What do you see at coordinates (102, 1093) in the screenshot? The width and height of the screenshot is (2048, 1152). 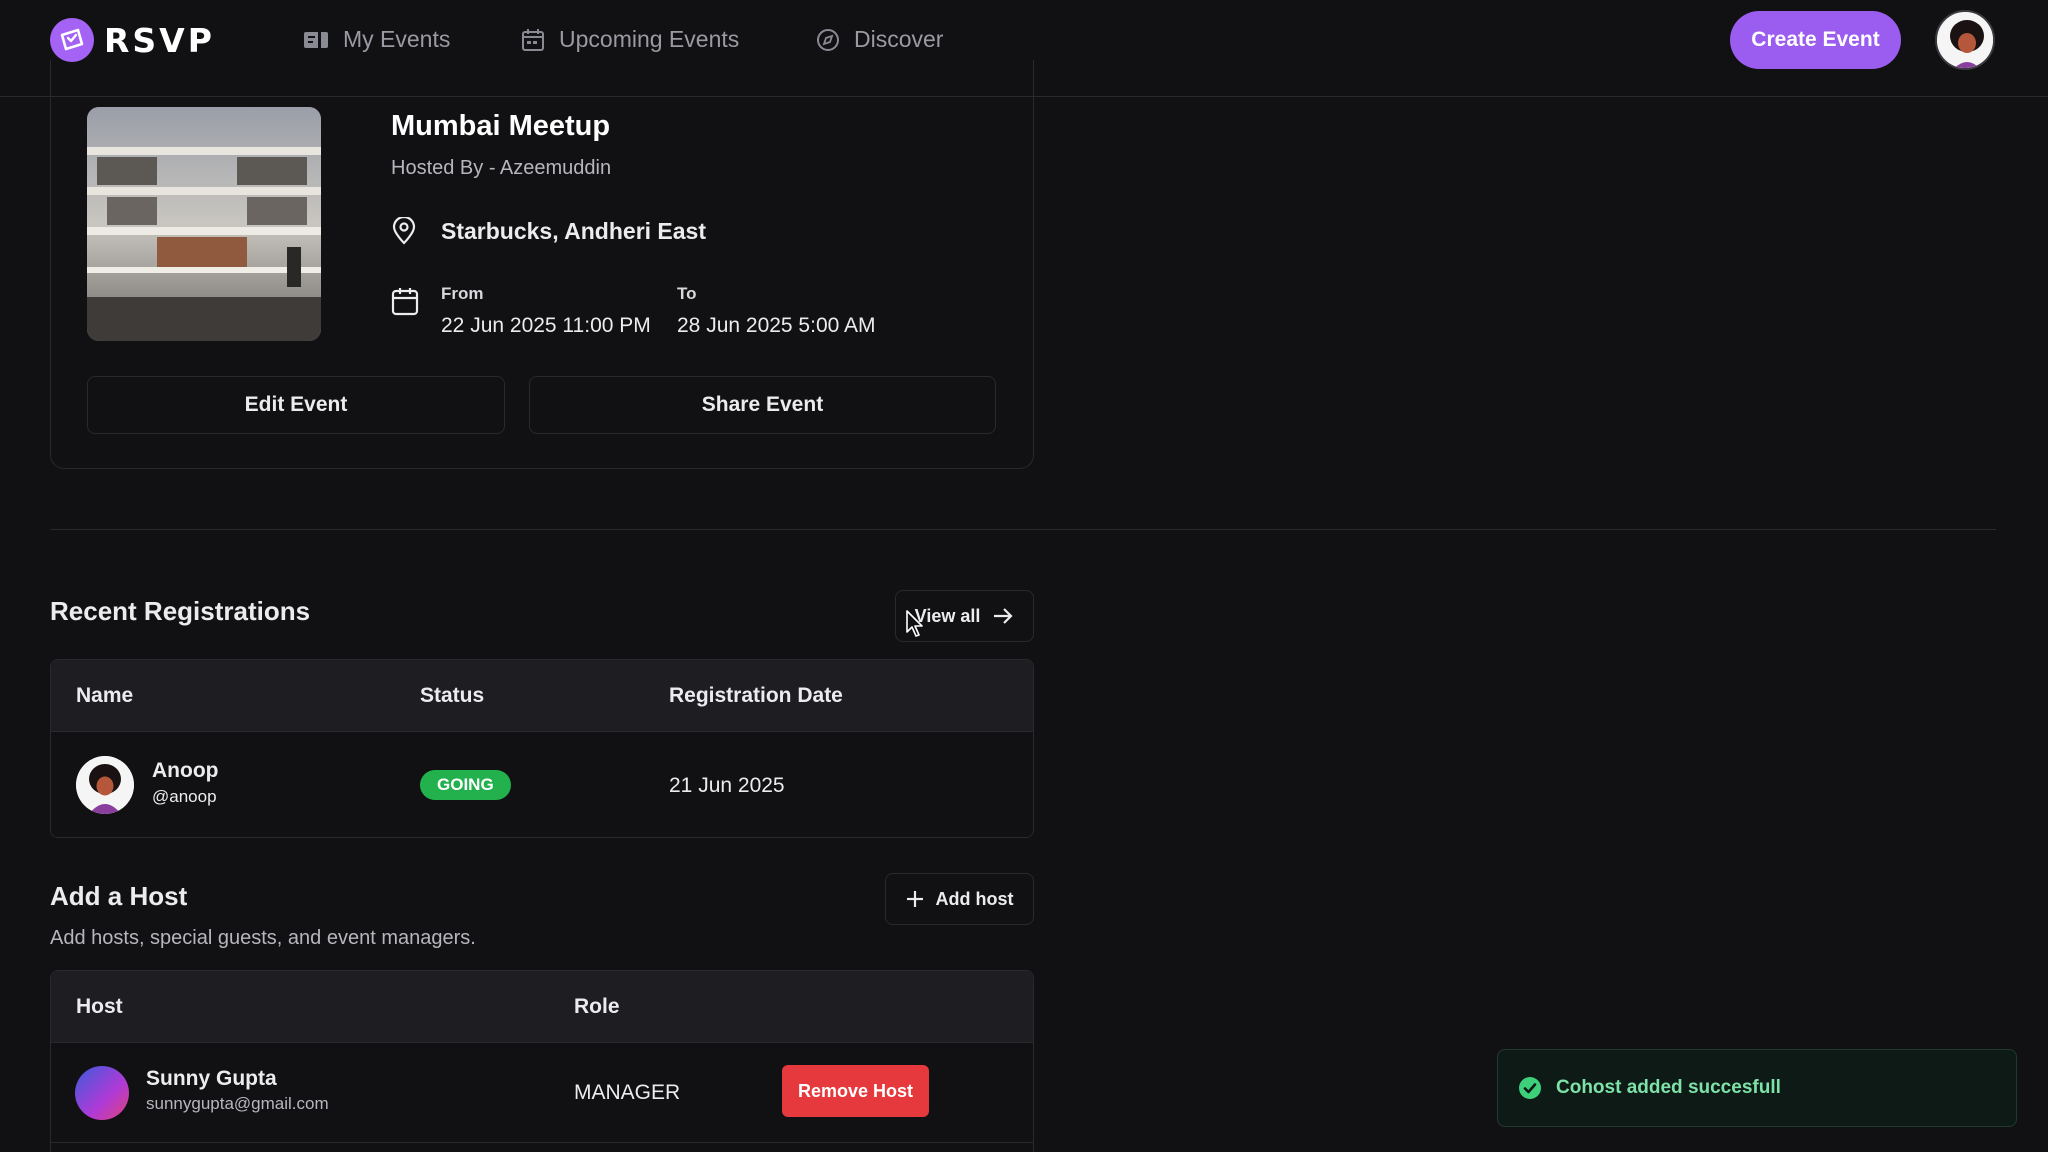 I see `host-avatar` at bounding box center [102, 1093].